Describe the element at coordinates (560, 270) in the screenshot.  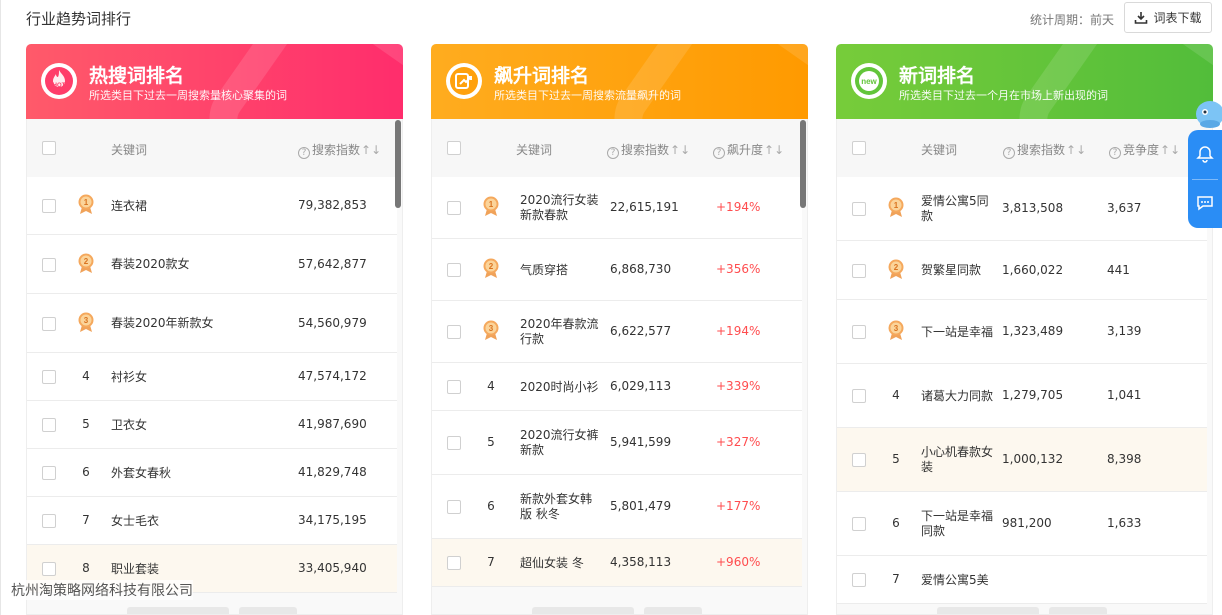
I see `keyword: 气质穿搭` at that location.